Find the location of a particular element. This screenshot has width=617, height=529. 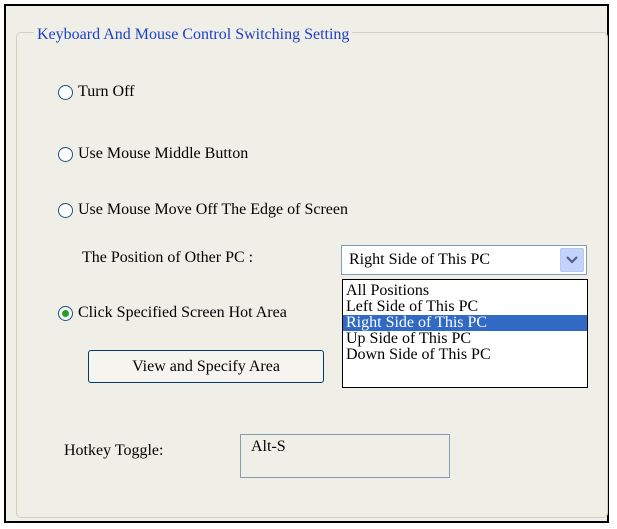

dropdown-option: Left Side of This PC is located at coordinates (465, 307).